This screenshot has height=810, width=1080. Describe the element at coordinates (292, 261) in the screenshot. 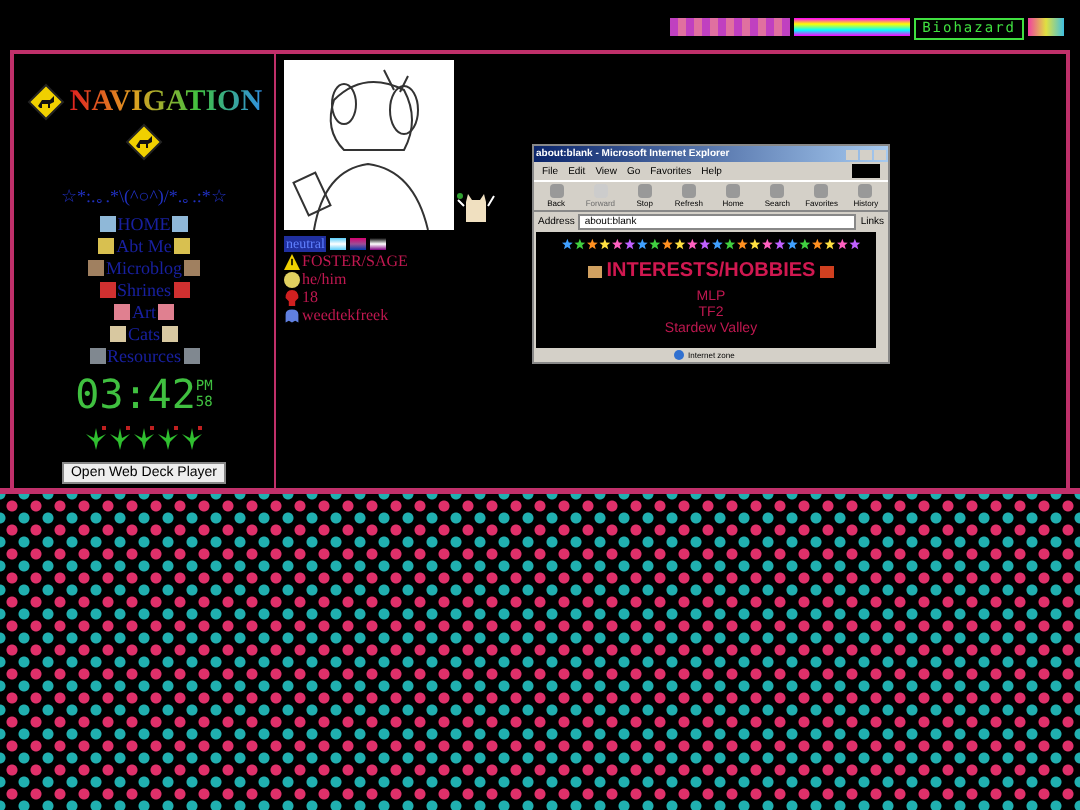

I see `warning-icon` at that location.